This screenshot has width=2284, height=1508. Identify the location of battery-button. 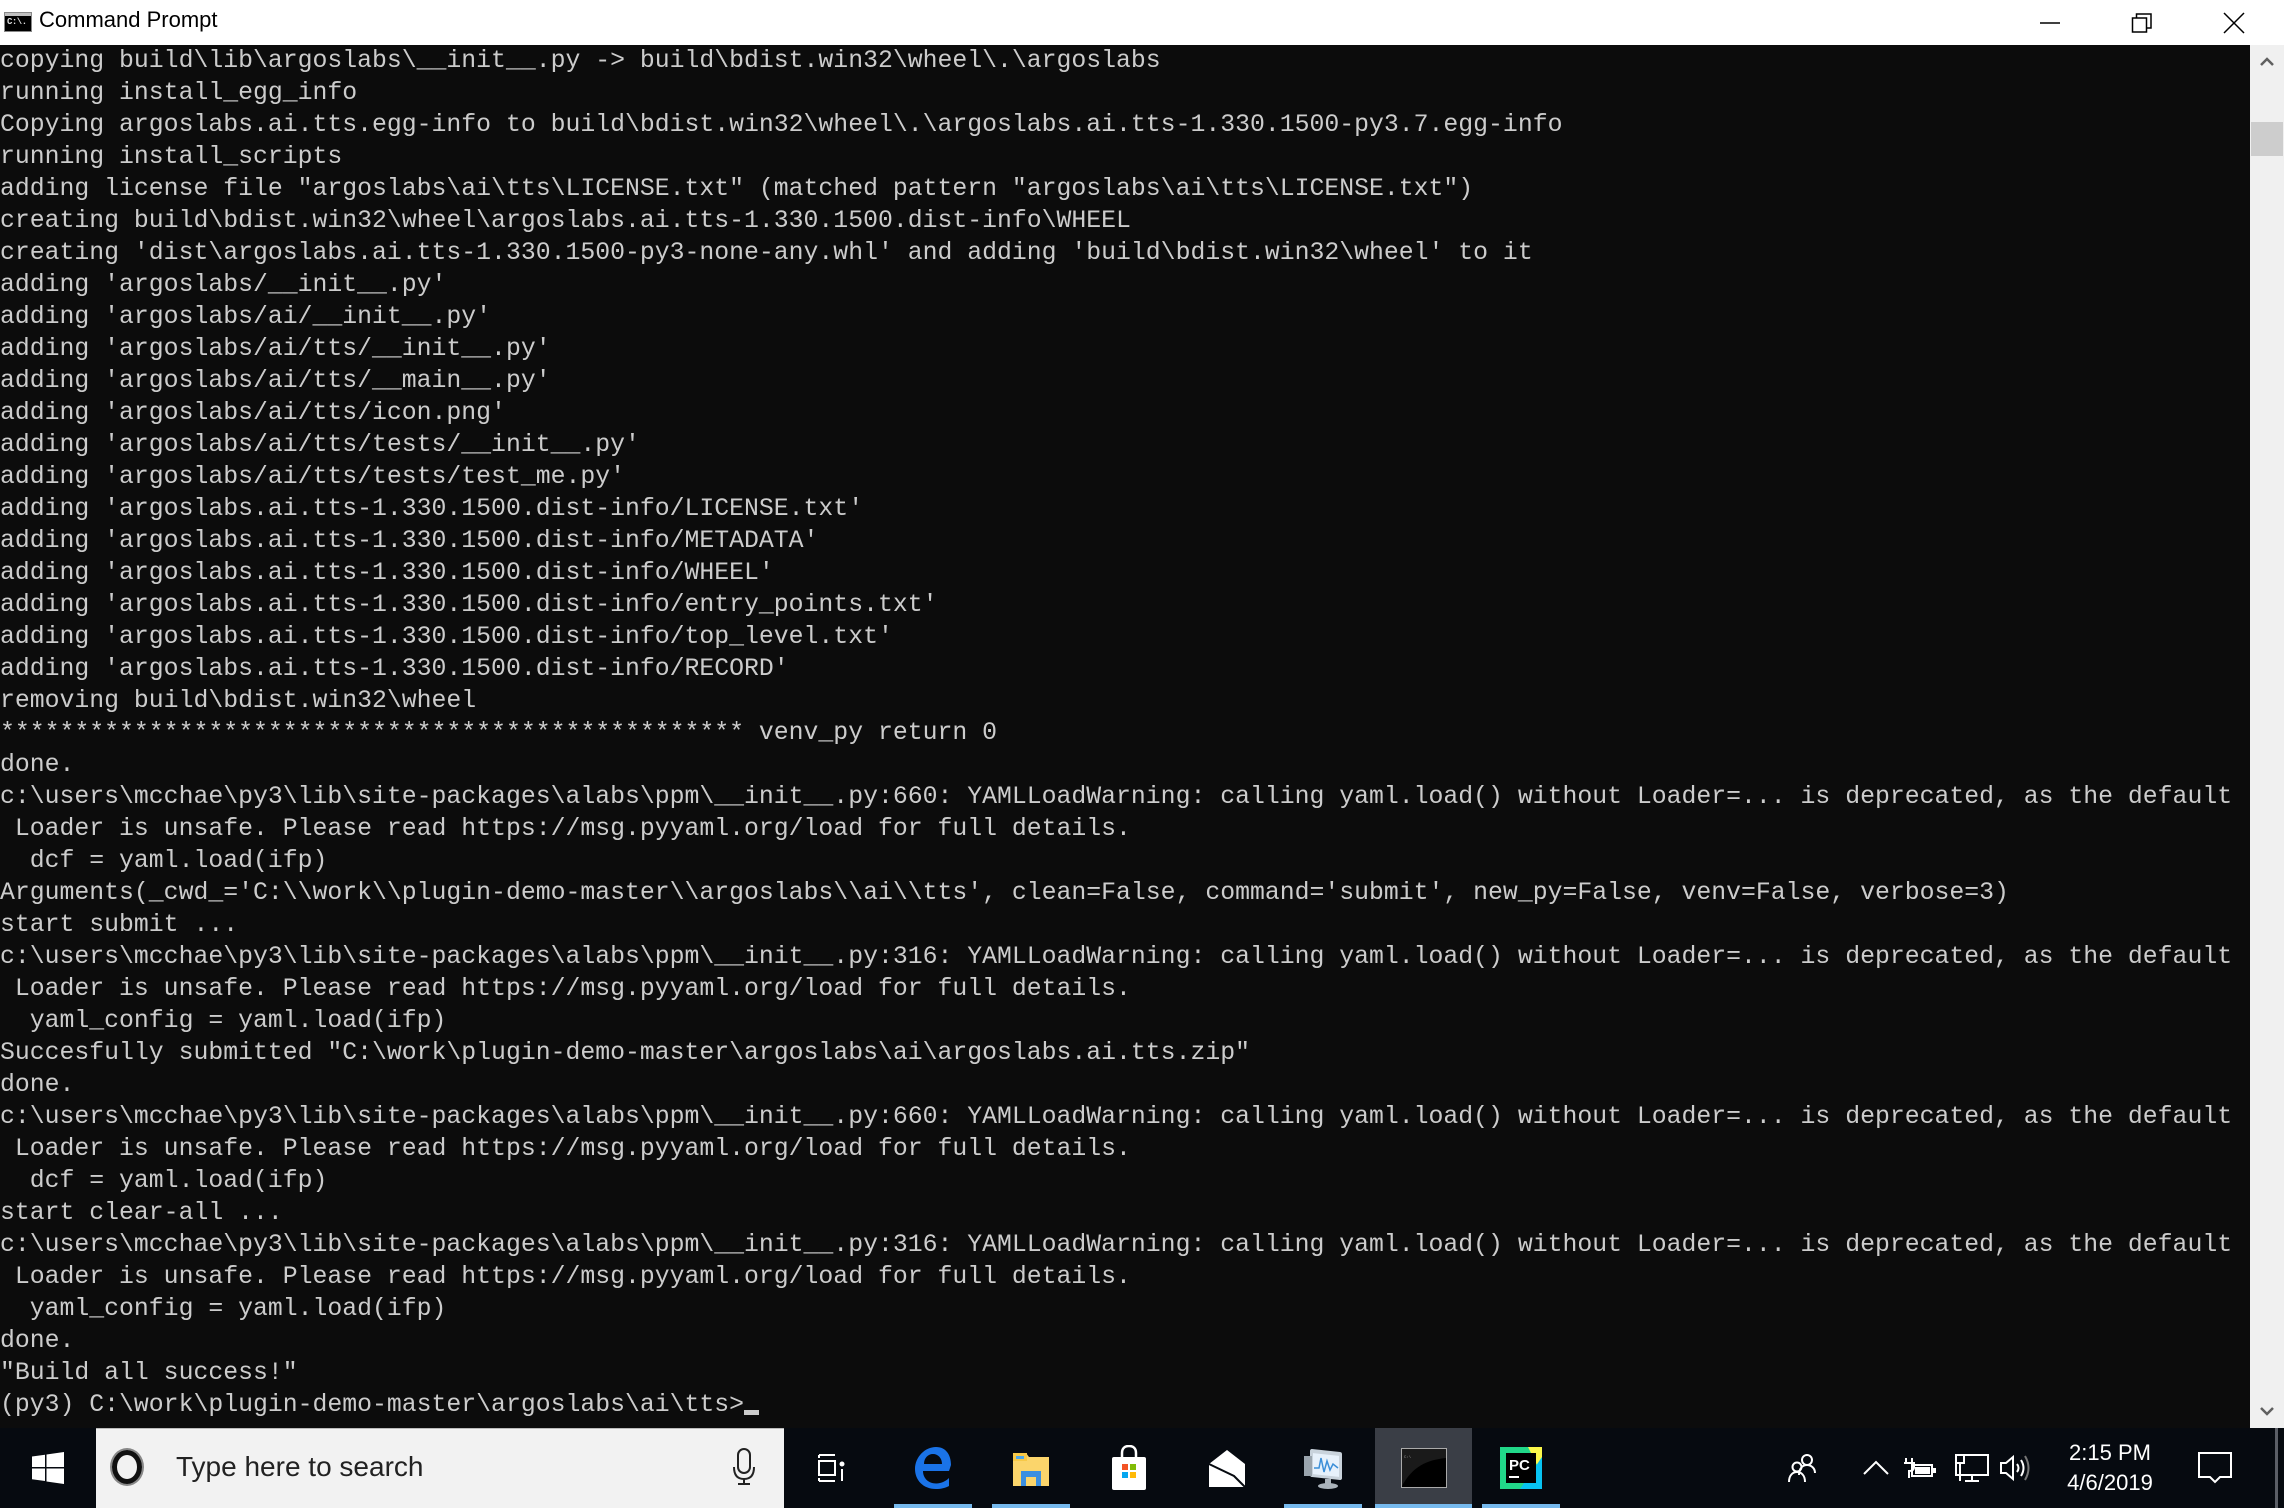
(1920, 1468).